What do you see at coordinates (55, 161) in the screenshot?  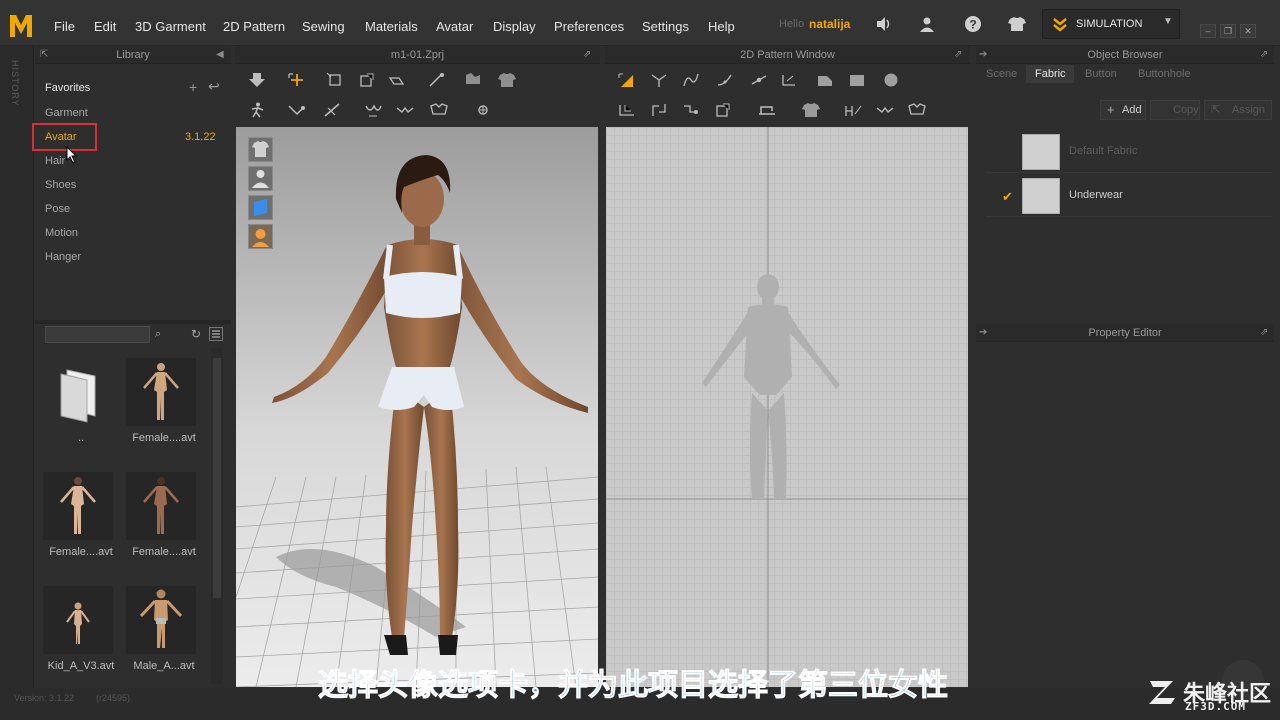 I see `favorite-item-hair: Hair` at bounding box center [55, 161].